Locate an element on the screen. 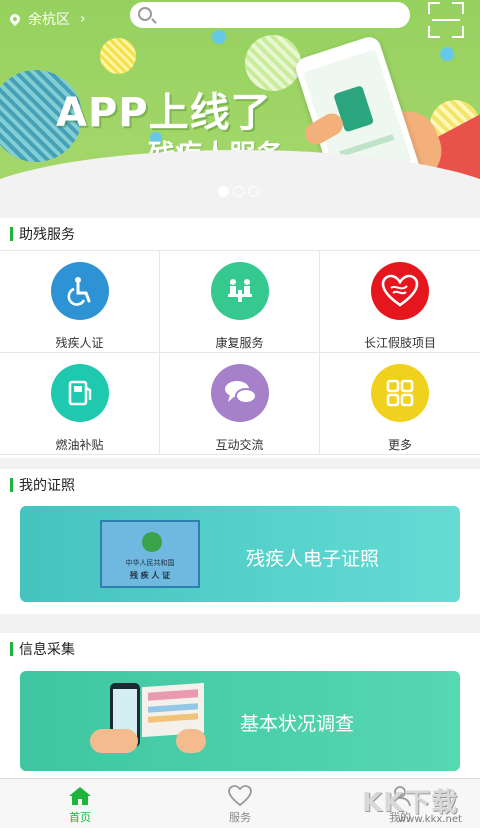 Image resolution: width=480 pixels, height=828 pixels. location-pin-icon is located at coordinates (15, 19).